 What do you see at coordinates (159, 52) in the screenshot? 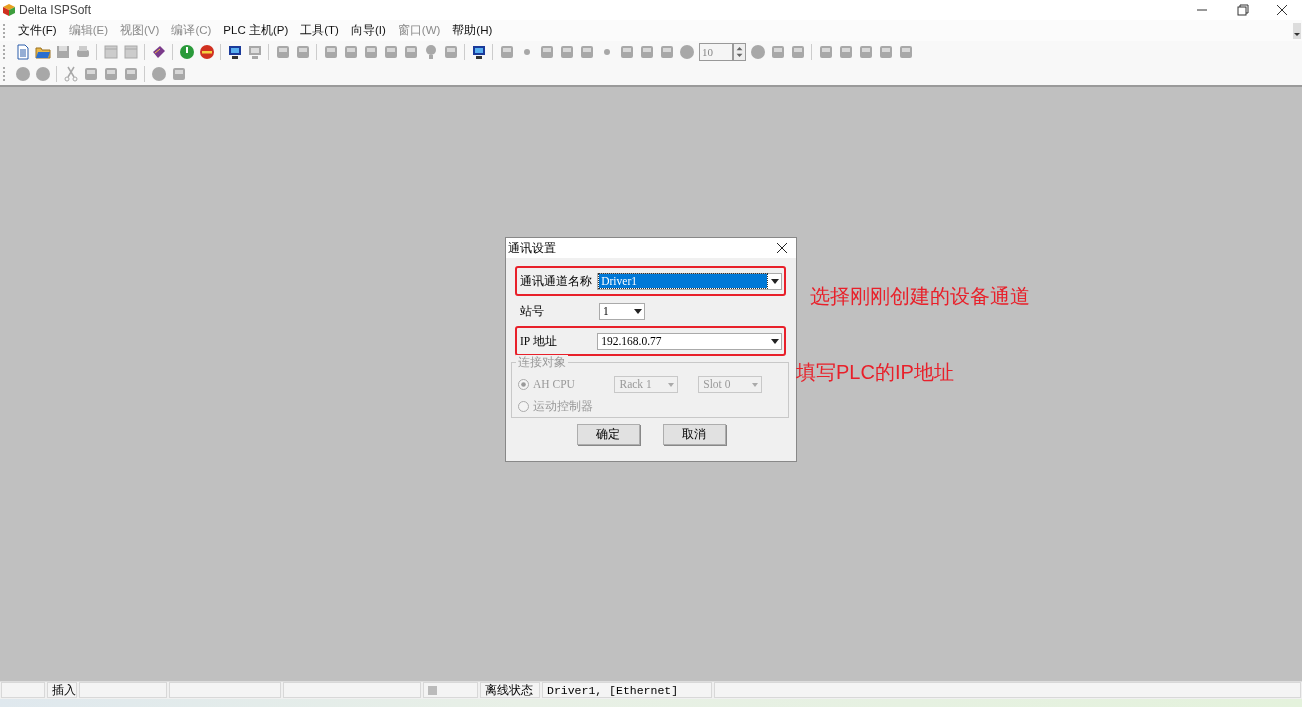
I see `book-icon` at bounding box center [159, 52].